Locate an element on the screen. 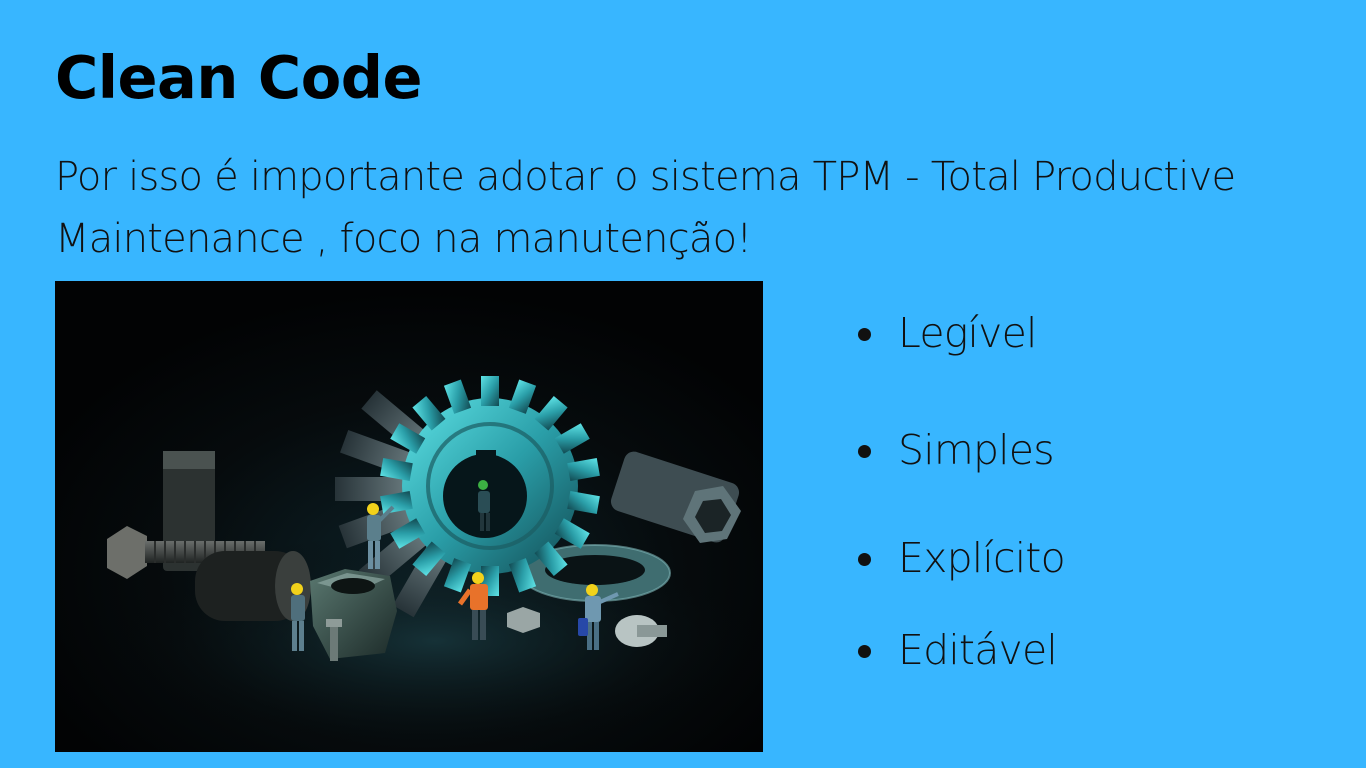 This screenshot has height=768, width=1366. bullet-label: Editável is located at coordinates (978, 650).